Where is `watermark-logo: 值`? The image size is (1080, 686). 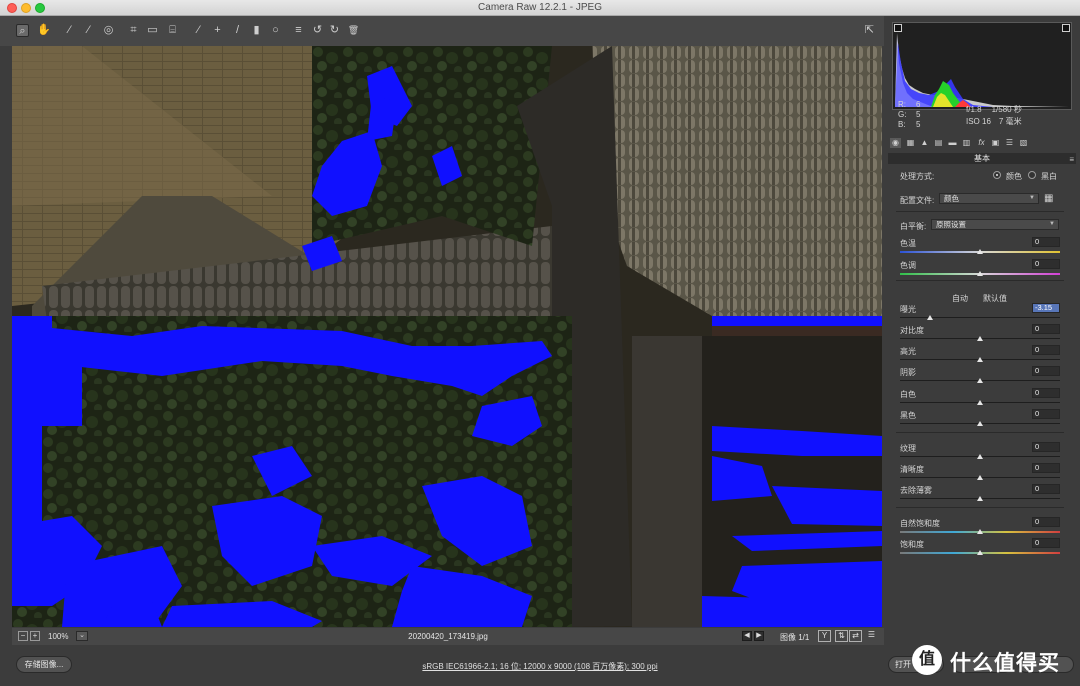 watermark-logo: 值 is located at coordinates (927, 660).